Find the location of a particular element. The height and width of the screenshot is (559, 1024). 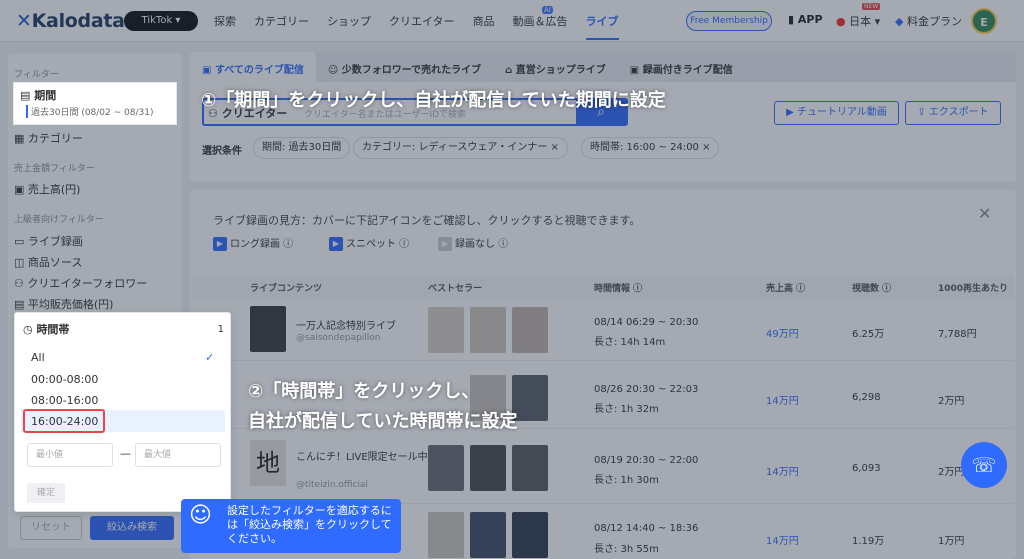

support-chat-icon: ☏ is located at coordinates (984, 465).